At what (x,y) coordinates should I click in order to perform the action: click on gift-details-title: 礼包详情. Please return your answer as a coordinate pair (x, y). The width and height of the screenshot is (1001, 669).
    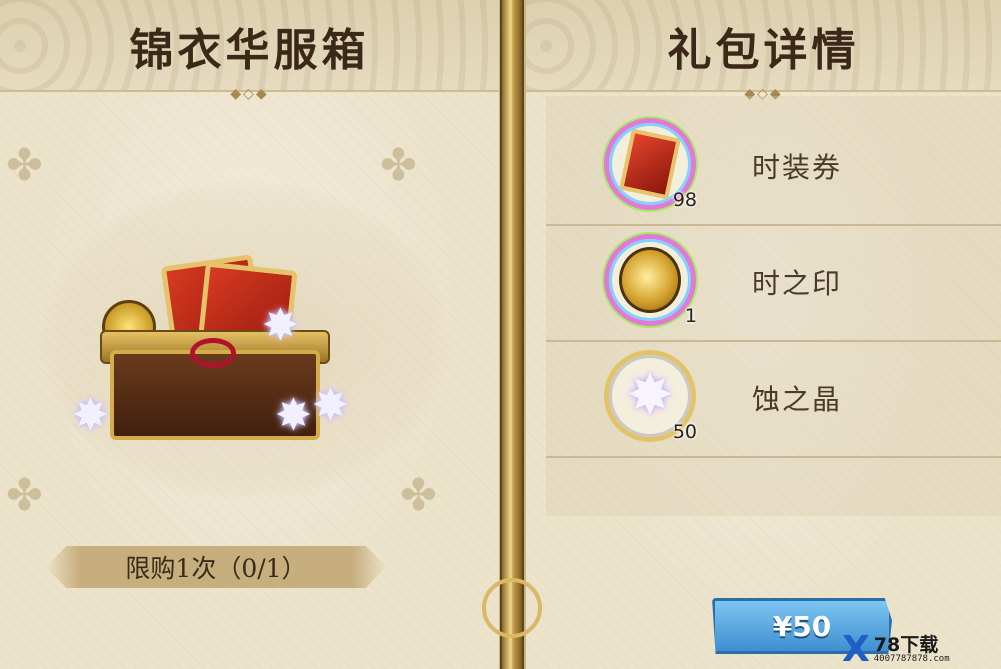
    Looking at the image, I should click on (763, 50).